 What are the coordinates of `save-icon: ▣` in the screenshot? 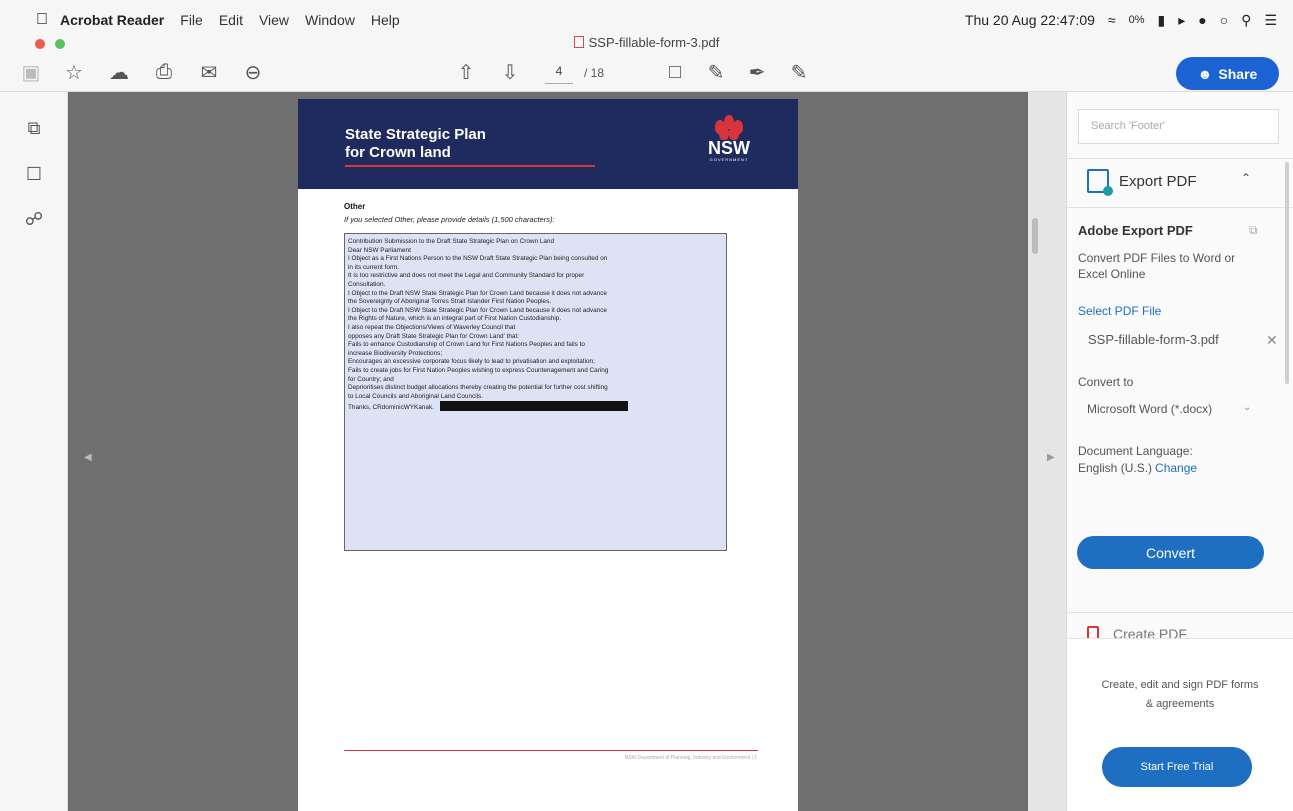 It's located at (31, 72).